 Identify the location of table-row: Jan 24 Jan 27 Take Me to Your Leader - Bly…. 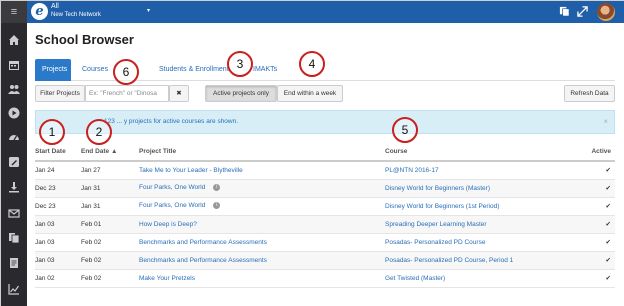
(325, 170).